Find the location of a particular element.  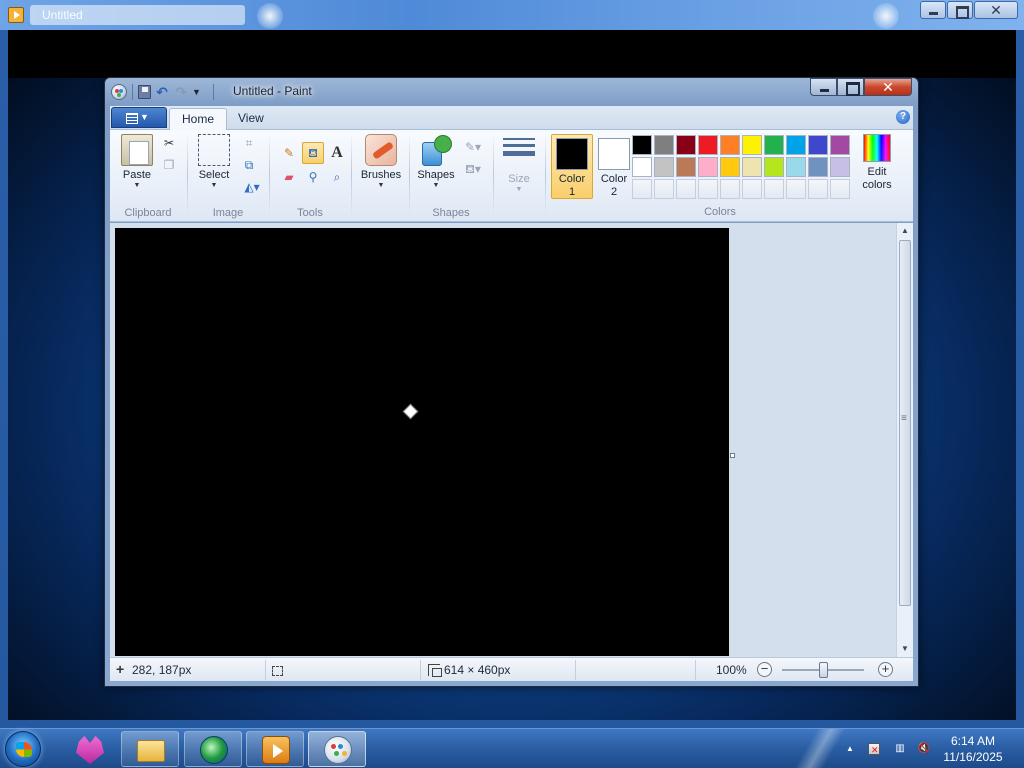

minimize-button is located at coordinates (823, 87).